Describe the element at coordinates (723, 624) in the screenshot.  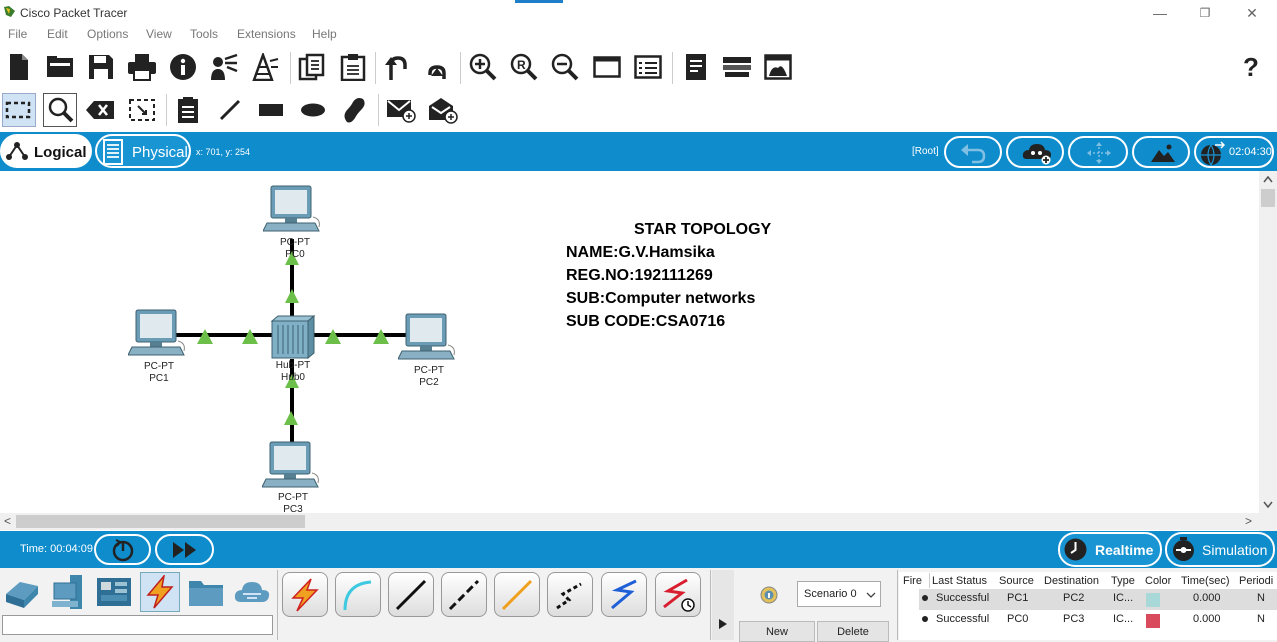
I see `expand-arrow-icon` at that location.